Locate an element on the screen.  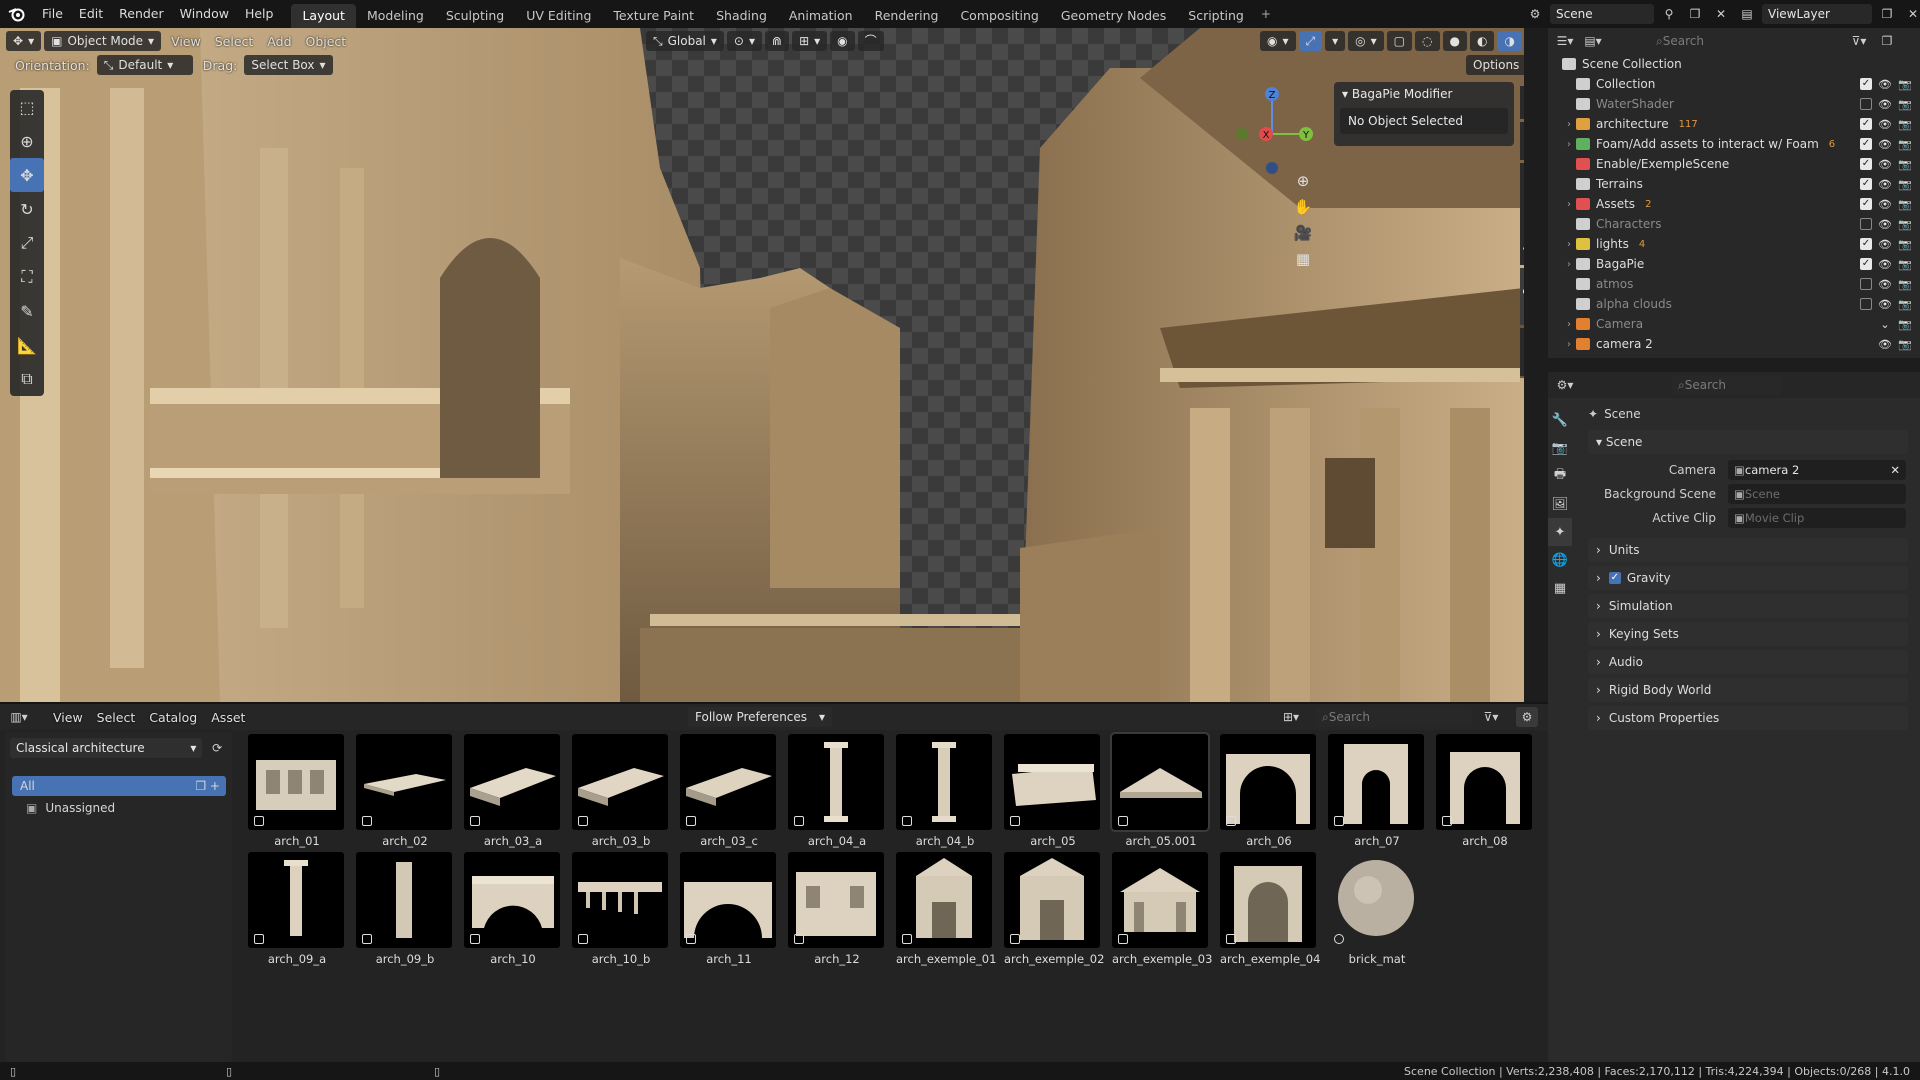
display-size-icon: ⊞▾ is located at coordinates (1291, 717).